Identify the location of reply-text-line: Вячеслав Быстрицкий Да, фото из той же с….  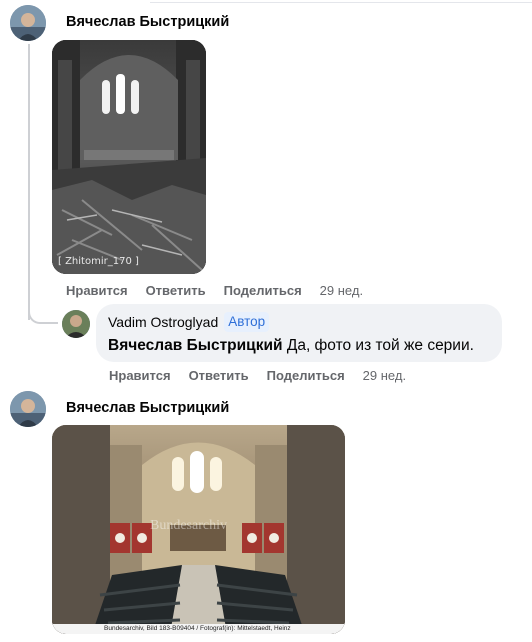
(291, 346).